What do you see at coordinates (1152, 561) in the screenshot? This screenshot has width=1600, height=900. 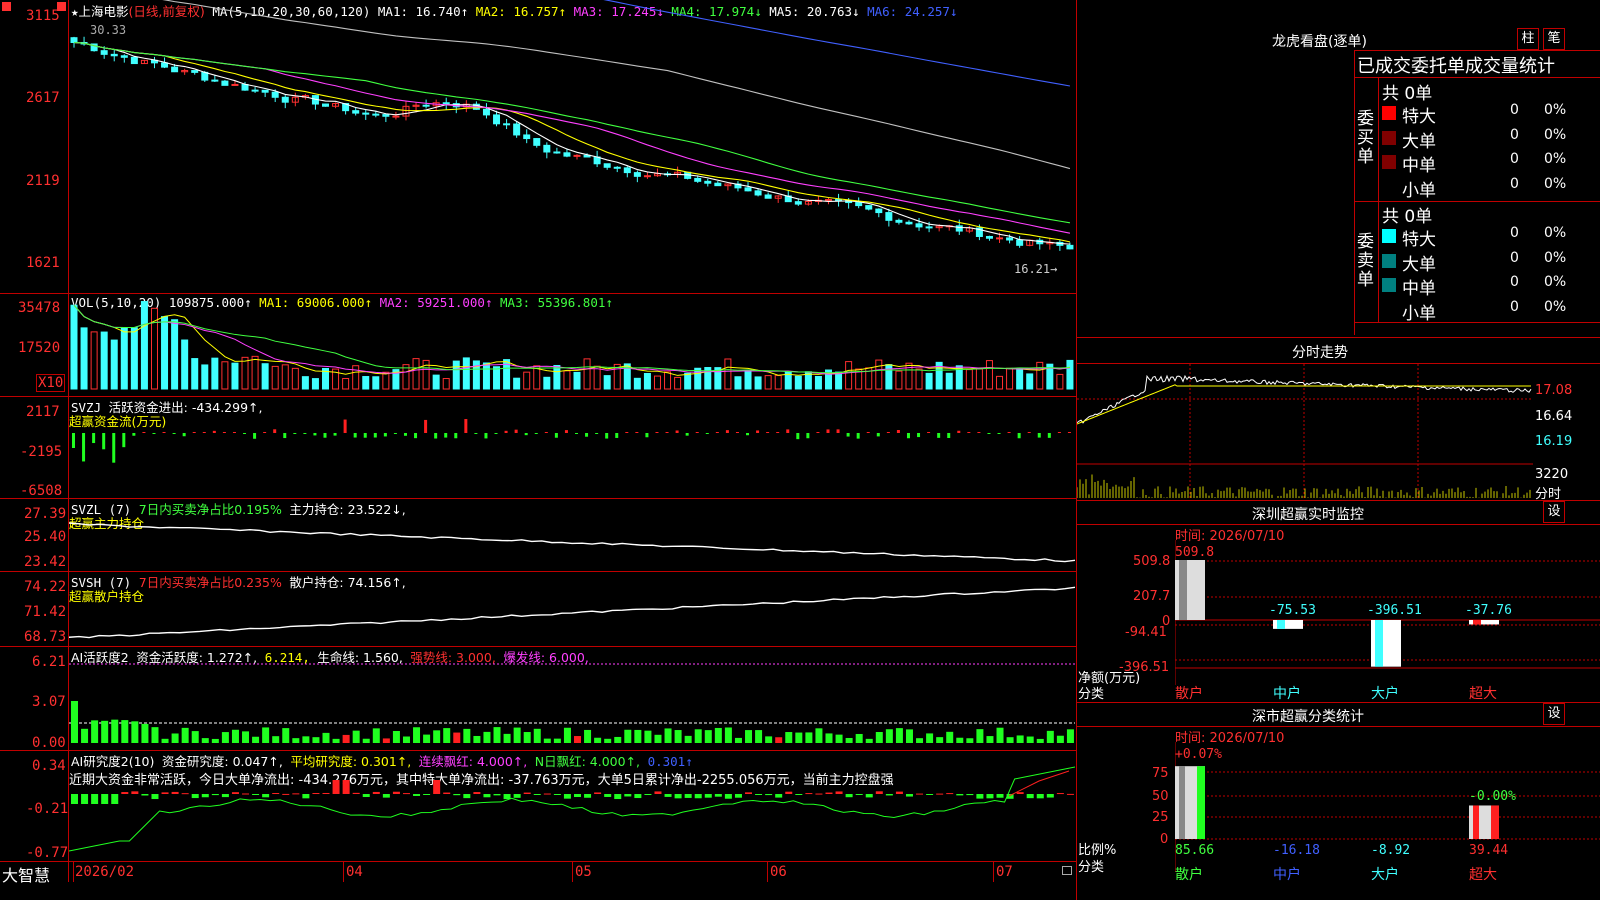 I see `monitor-ytick-0: 509.8` at bounding box center [1152, 561].